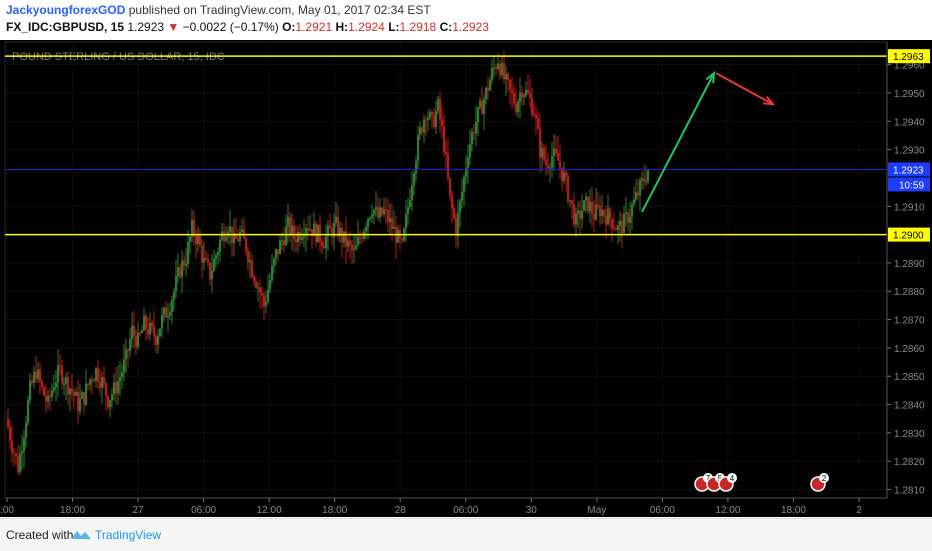 The width and height of the screenshot is (932, 551). What do you see at coordinates (146, 27) in the screenshot?
I see `last-price: 1.2923` at bounding box center [146, 27].